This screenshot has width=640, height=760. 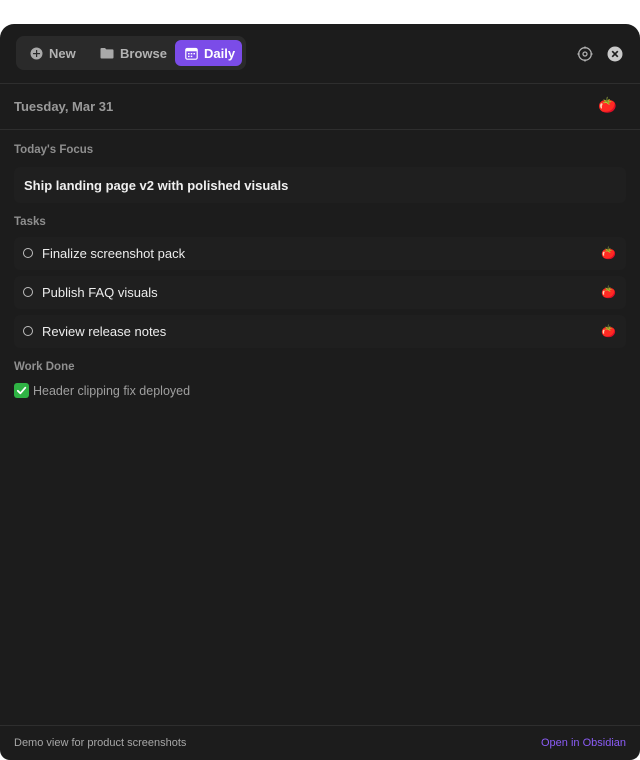 What do you see at coordinates (320, 253) in the screenshot?
I see `task-row: Finalize screenshot pack 🍅` at bounding box center [320, 253].